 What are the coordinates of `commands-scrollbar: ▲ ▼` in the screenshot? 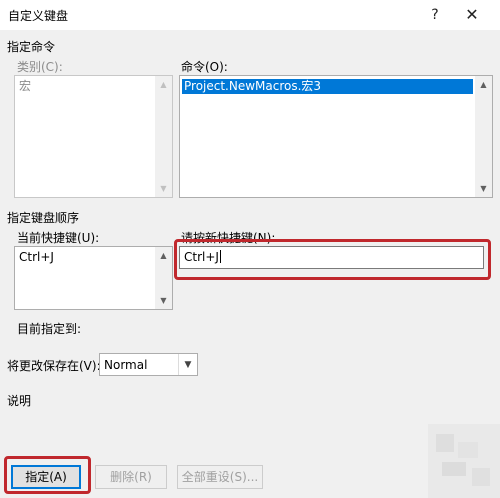 It's located at (483, 136).